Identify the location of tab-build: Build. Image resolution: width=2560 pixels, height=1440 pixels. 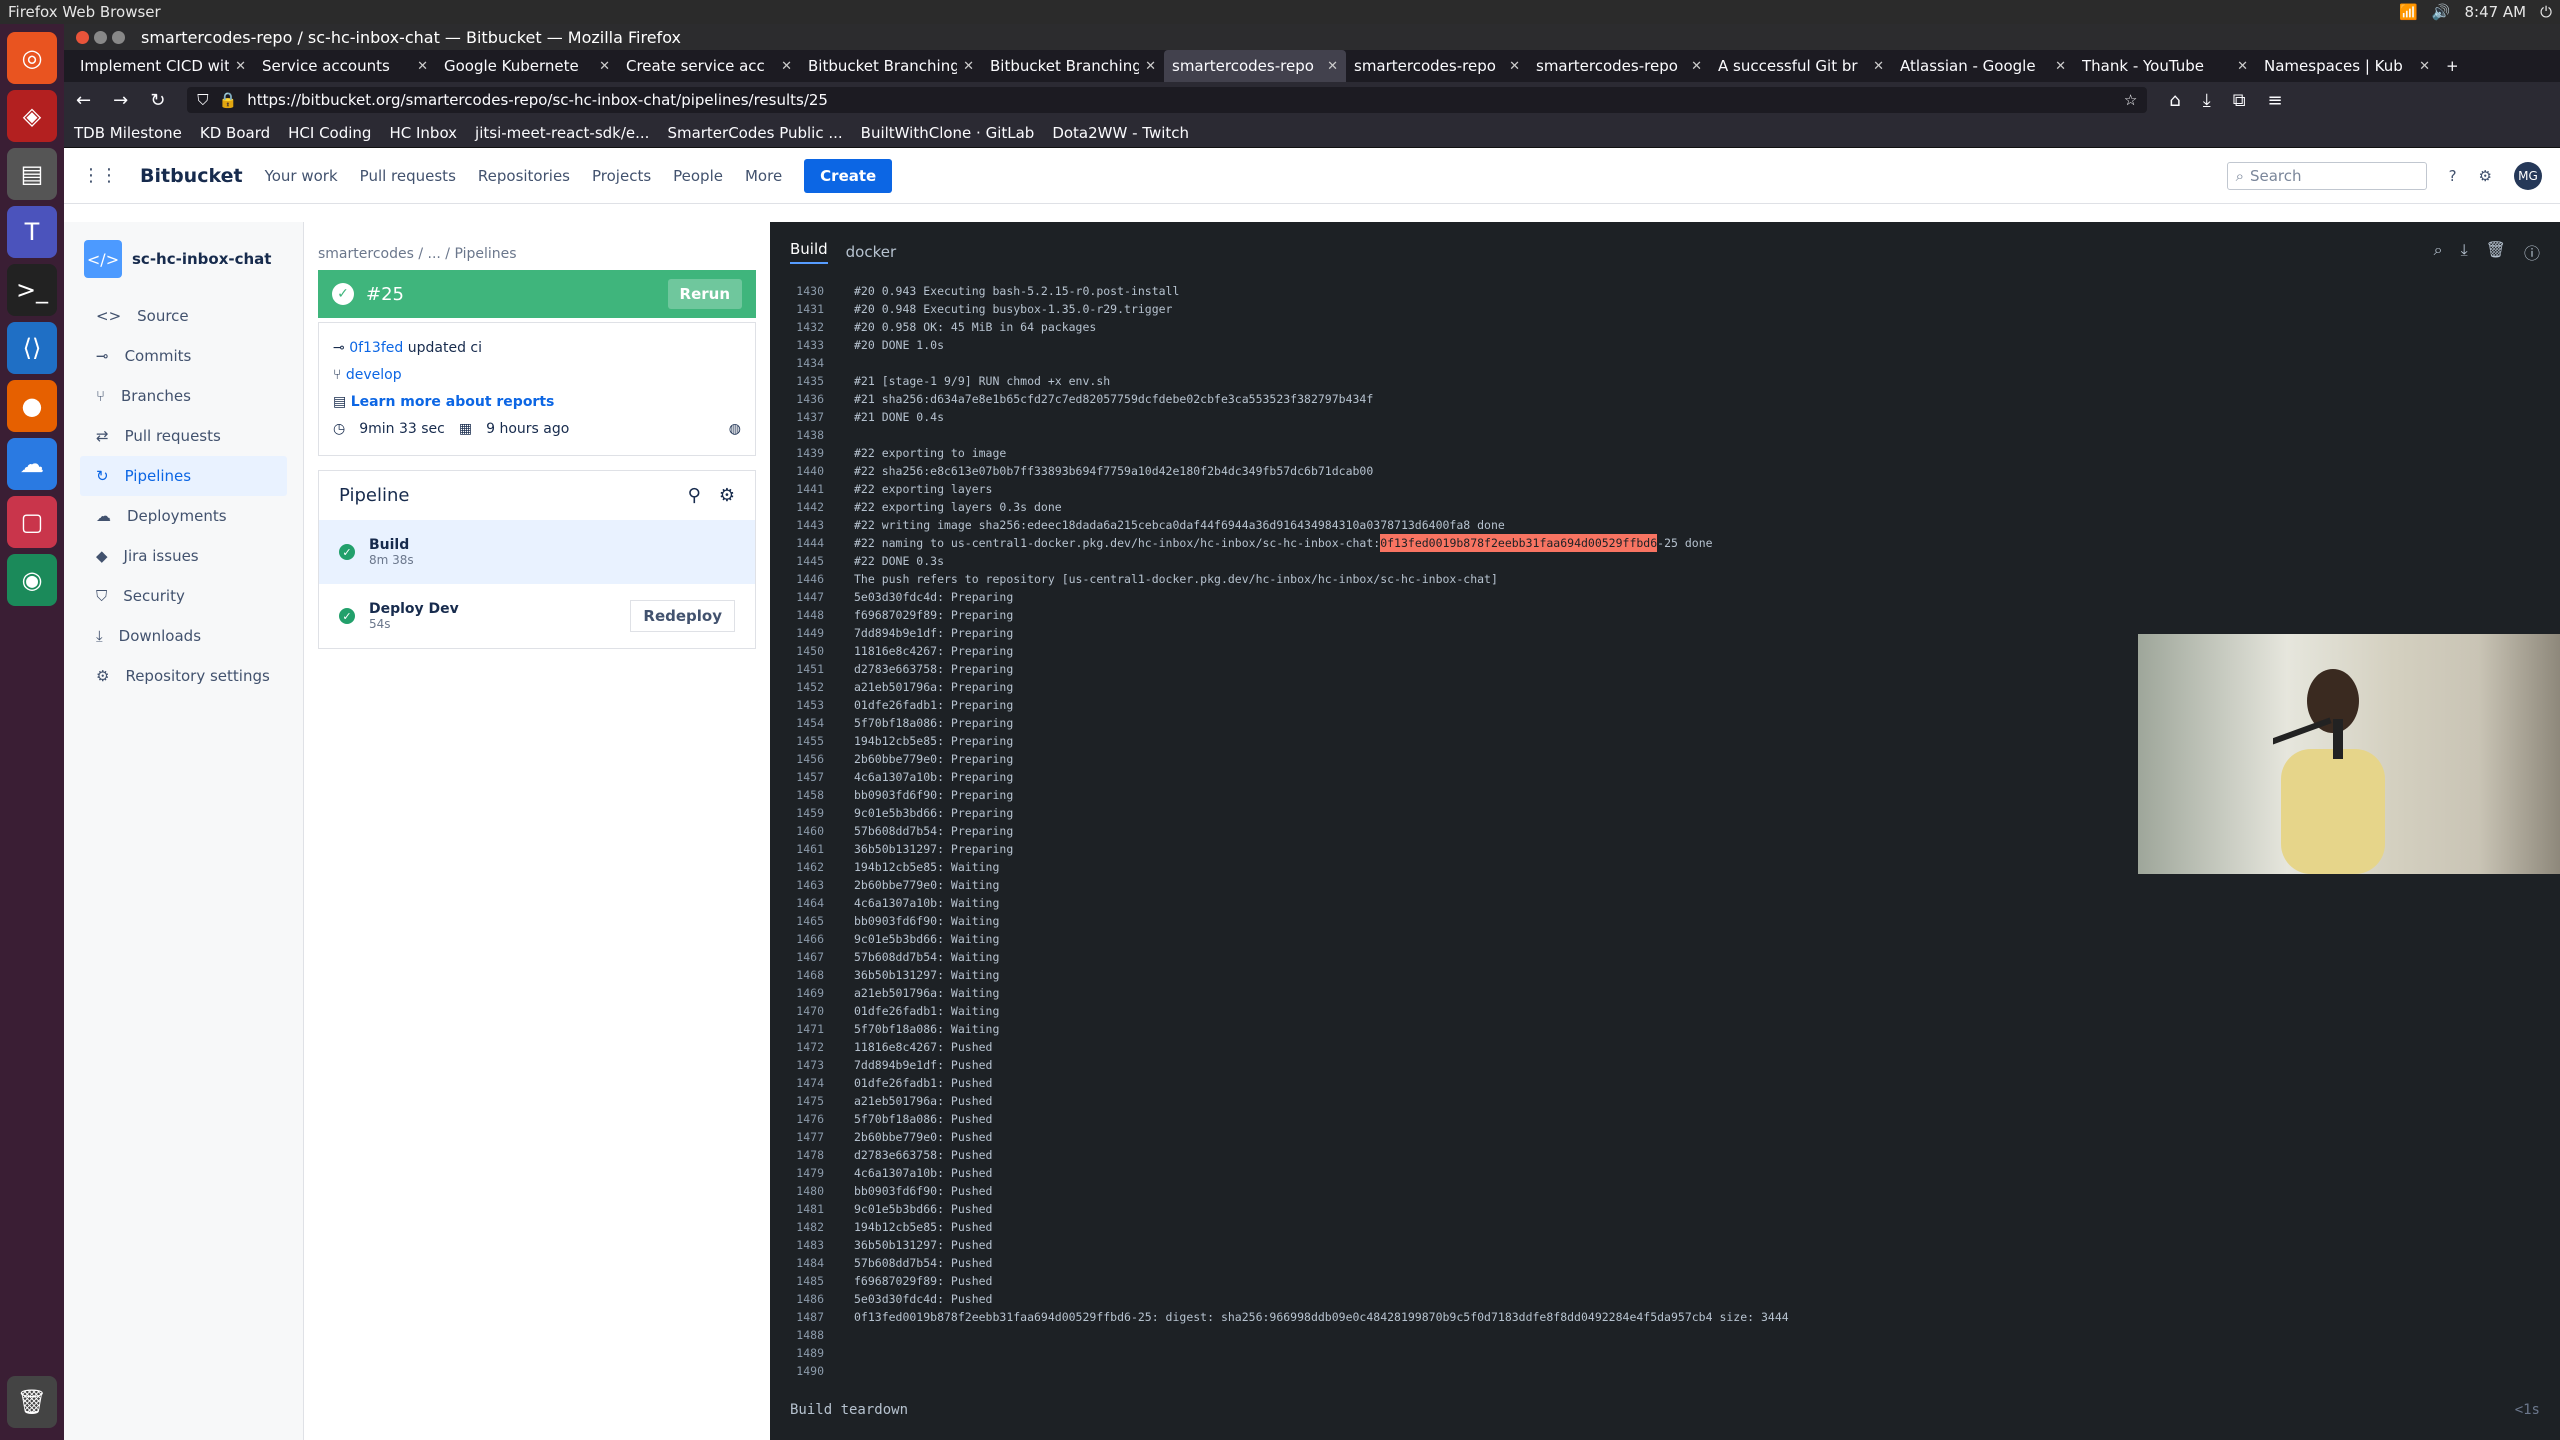
(809, 252).